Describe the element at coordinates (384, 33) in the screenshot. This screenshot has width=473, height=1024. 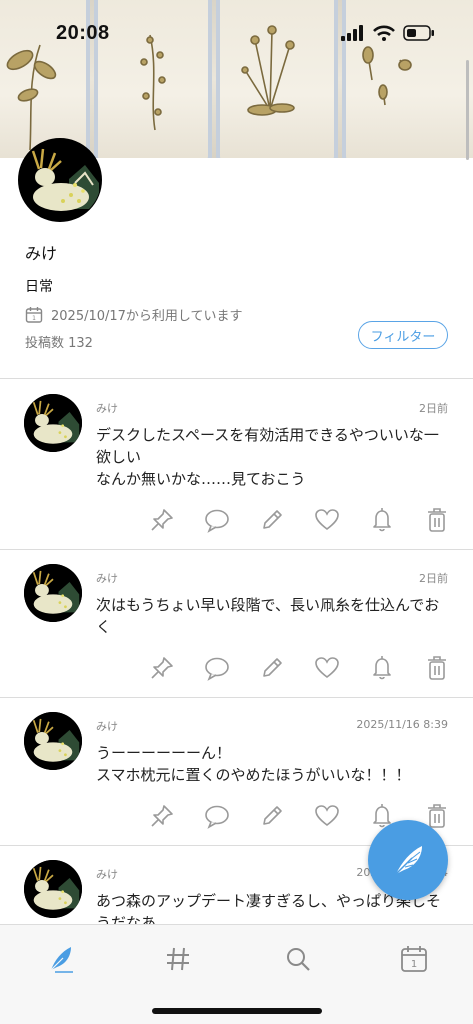
I see `wifi-icon` at that location.